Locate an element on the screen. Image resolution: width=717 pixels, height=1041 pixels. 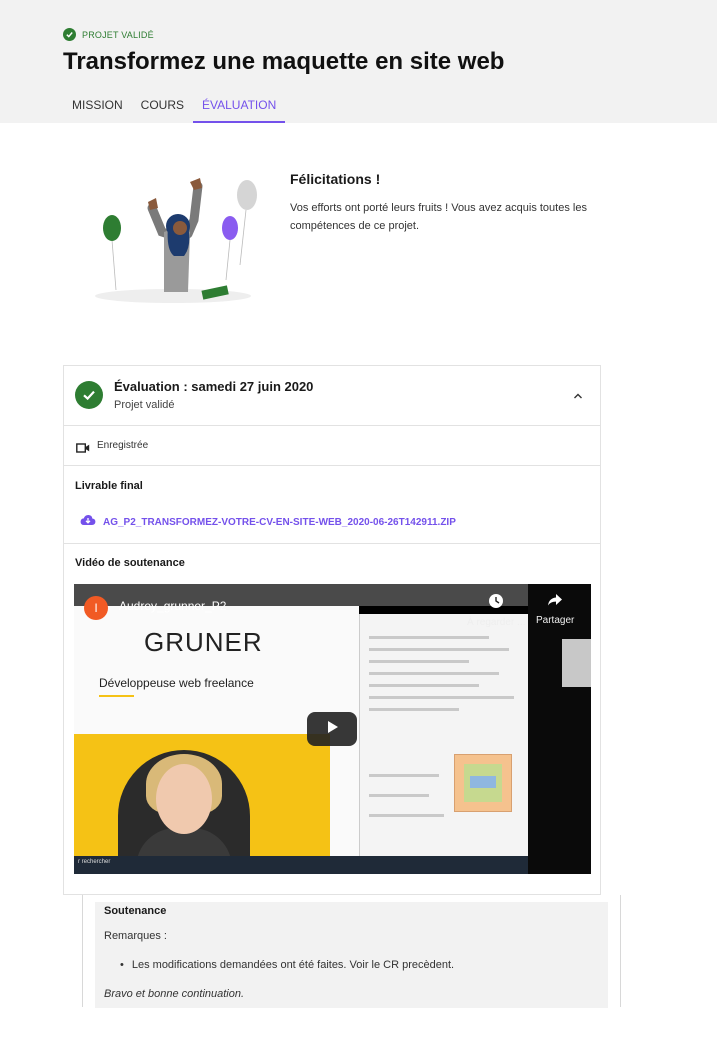
page-title: Transformez une maquette en site web is located at coordinates (284, 61).